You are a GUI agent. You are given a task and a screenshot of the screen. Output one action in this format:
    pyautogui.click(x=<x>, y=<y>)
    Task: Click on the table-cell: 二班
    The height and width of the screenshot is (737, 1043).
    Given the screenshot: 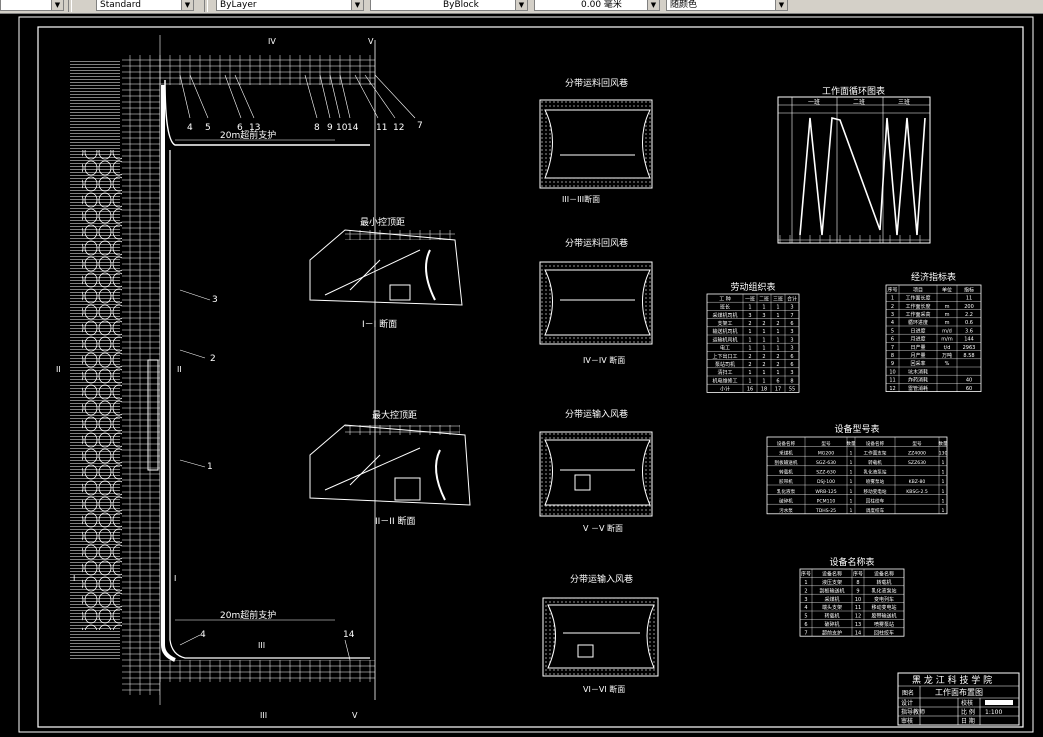 What is the action you would take?
    pyautogui.click(x=764, y=298)
    